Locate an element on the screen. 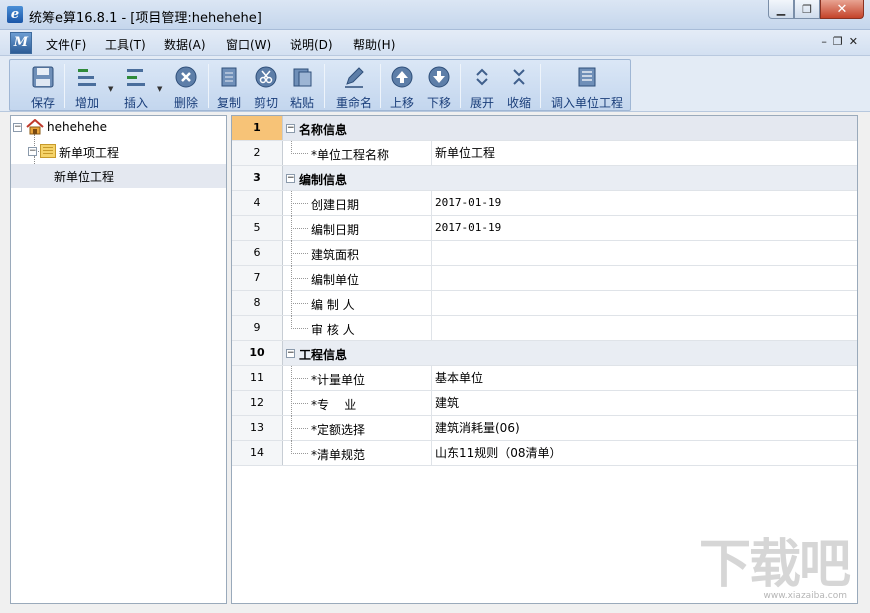 This screenshot has width=870, height=613. row-number: 12 is located at coordinates (257, 403).